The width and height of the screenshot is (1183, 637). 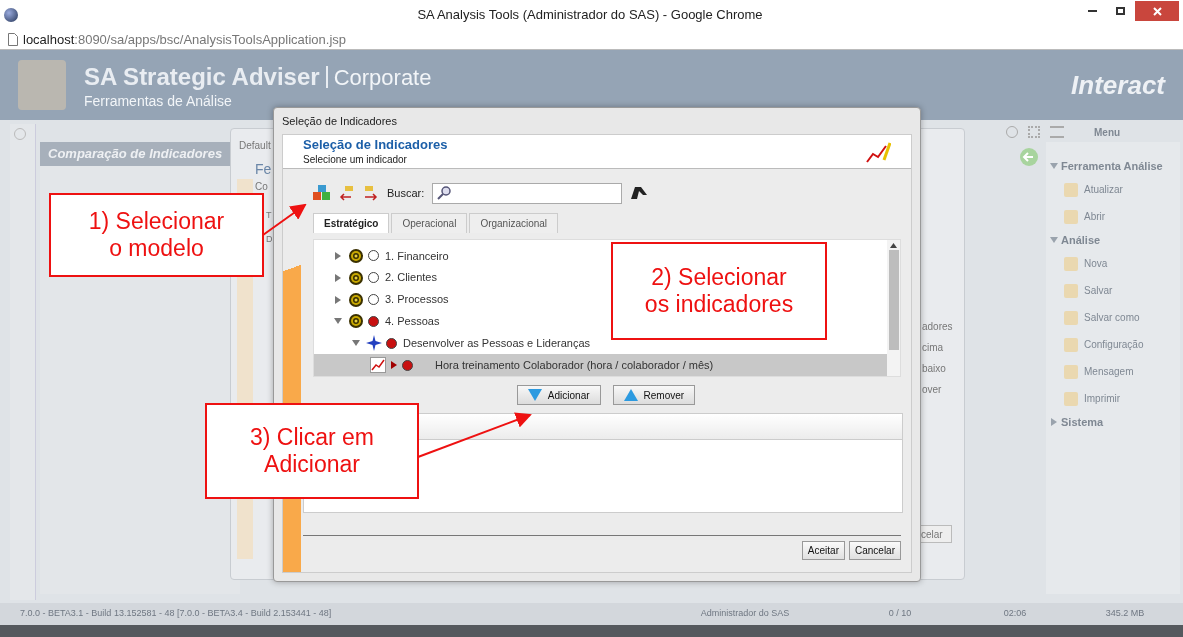 What do you see at coordinates (326, 76) in the screenshot?
I see `separator-line` at bounding box center [326, 76].